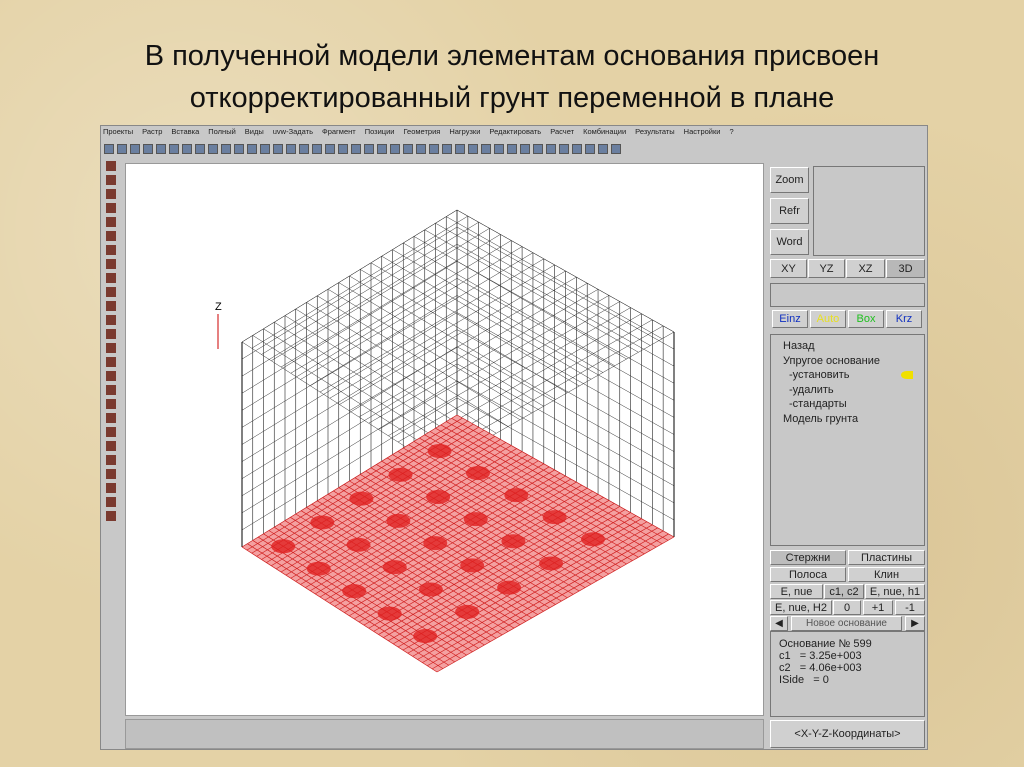  What do you see at coordinates (779, 623) in the screenshot?
I see `prev-arrow-icon: ◀` at bounding box center [779, 623].